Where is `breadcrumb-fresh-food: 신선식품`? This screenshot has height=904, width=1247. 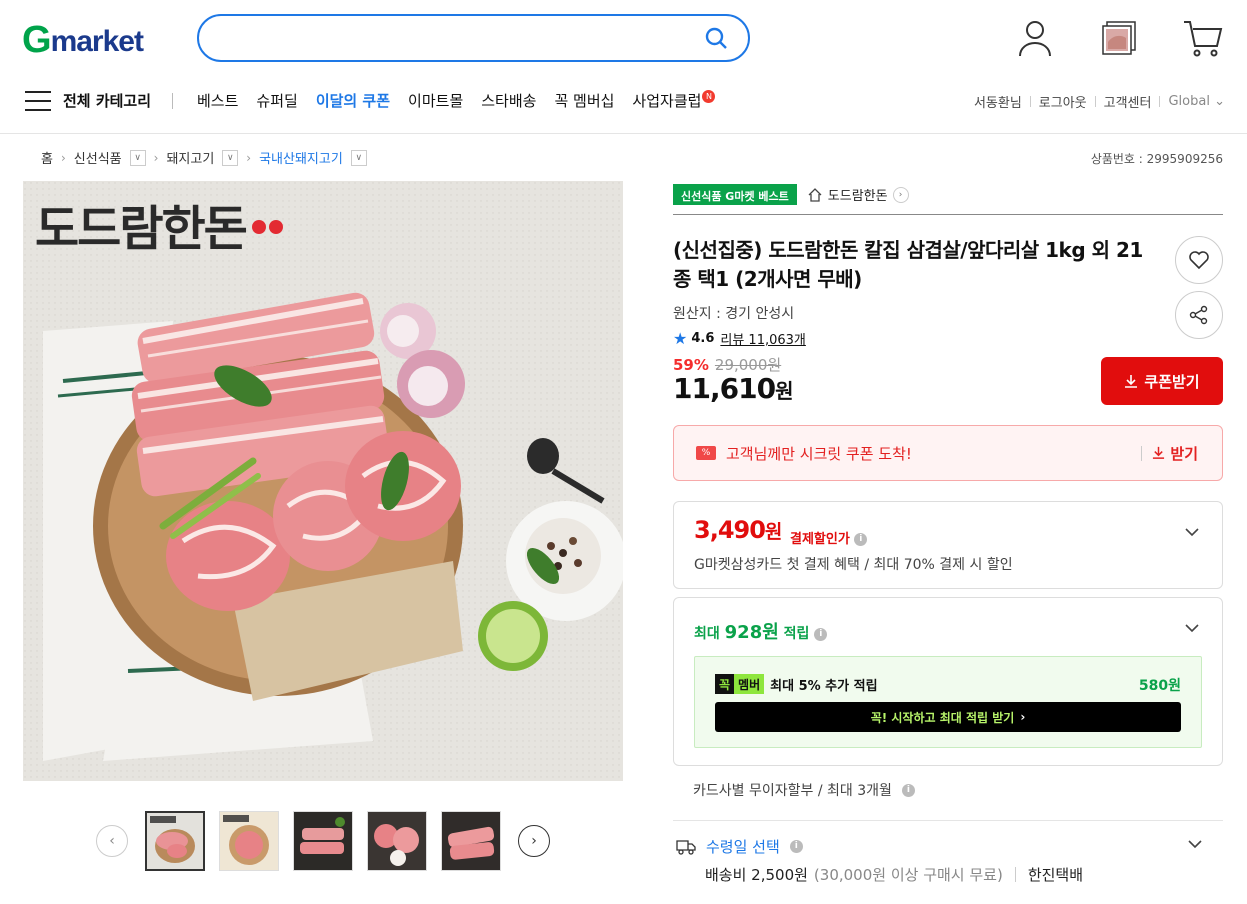
breadcrumb-fresh-food: 신선식품 is located at coordinates (98, 157).